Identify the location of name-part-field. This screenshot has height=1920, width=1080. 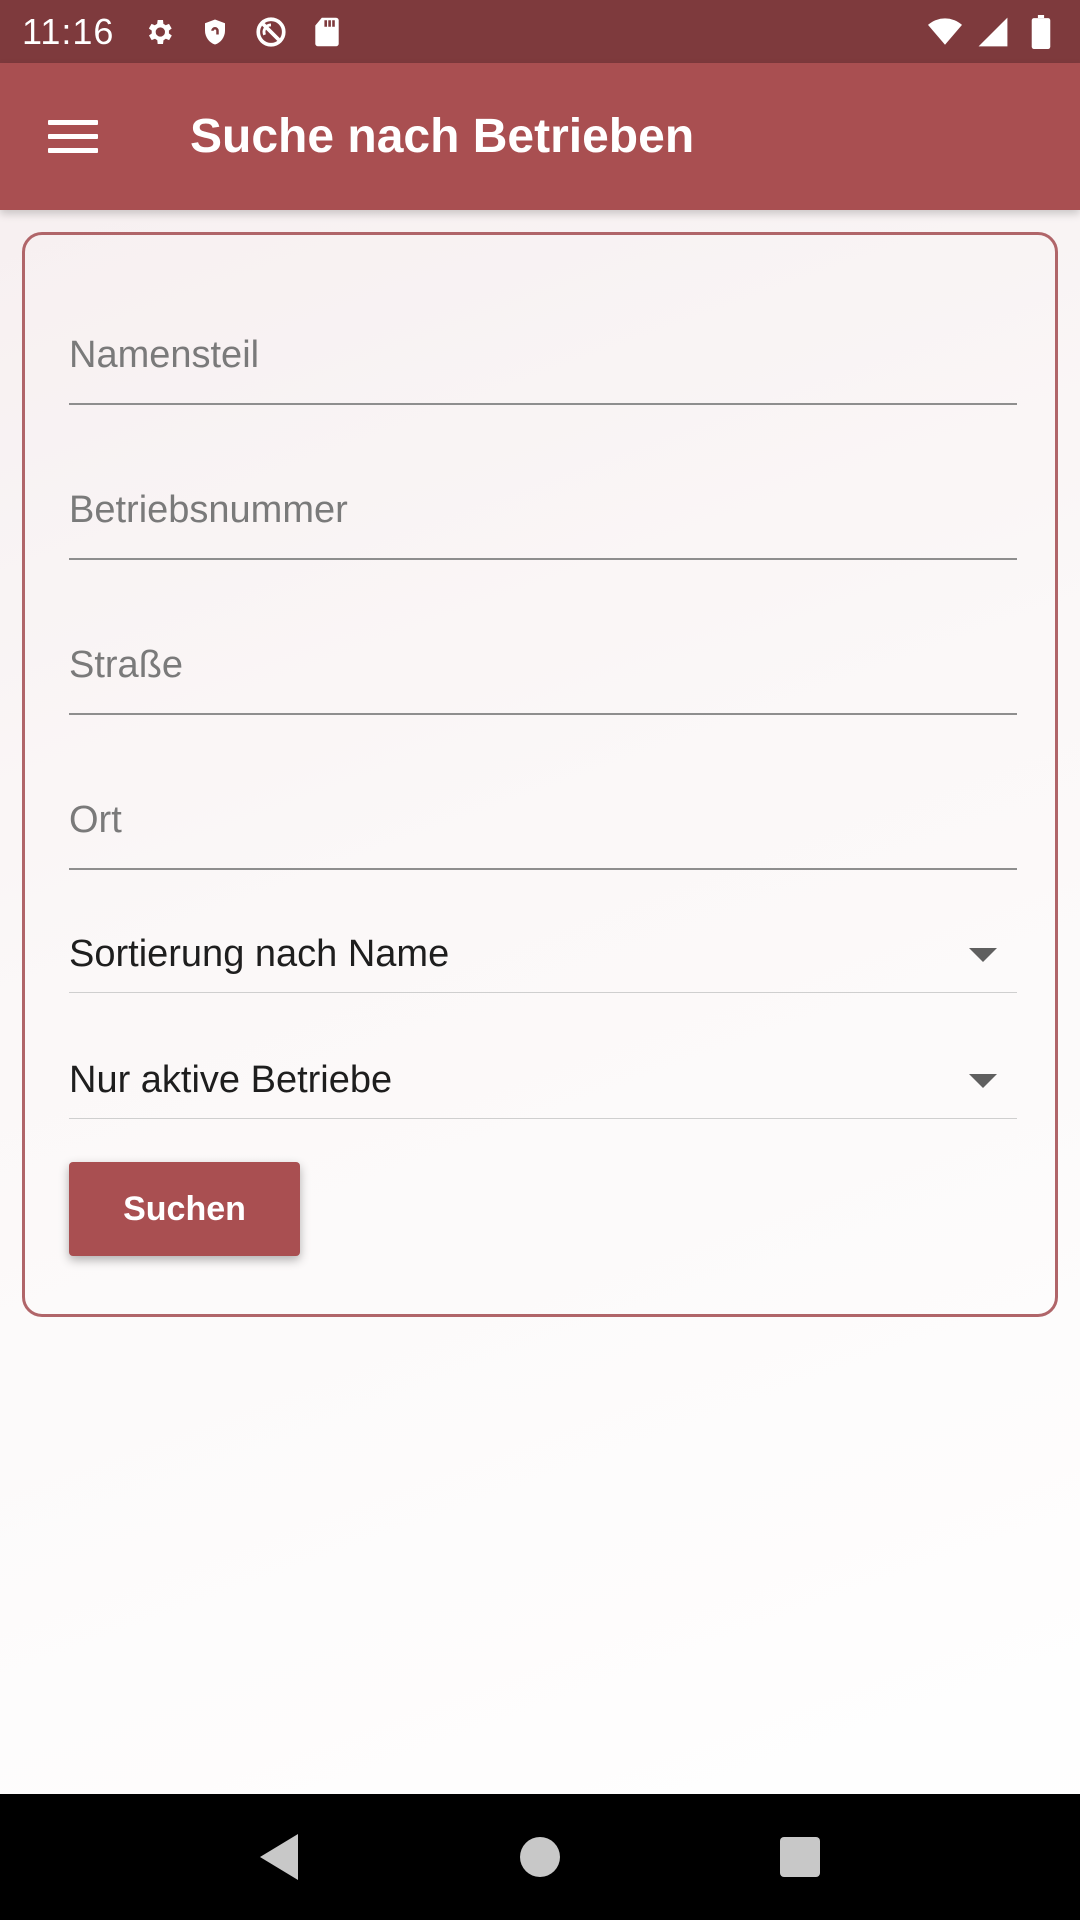
(543, 365).